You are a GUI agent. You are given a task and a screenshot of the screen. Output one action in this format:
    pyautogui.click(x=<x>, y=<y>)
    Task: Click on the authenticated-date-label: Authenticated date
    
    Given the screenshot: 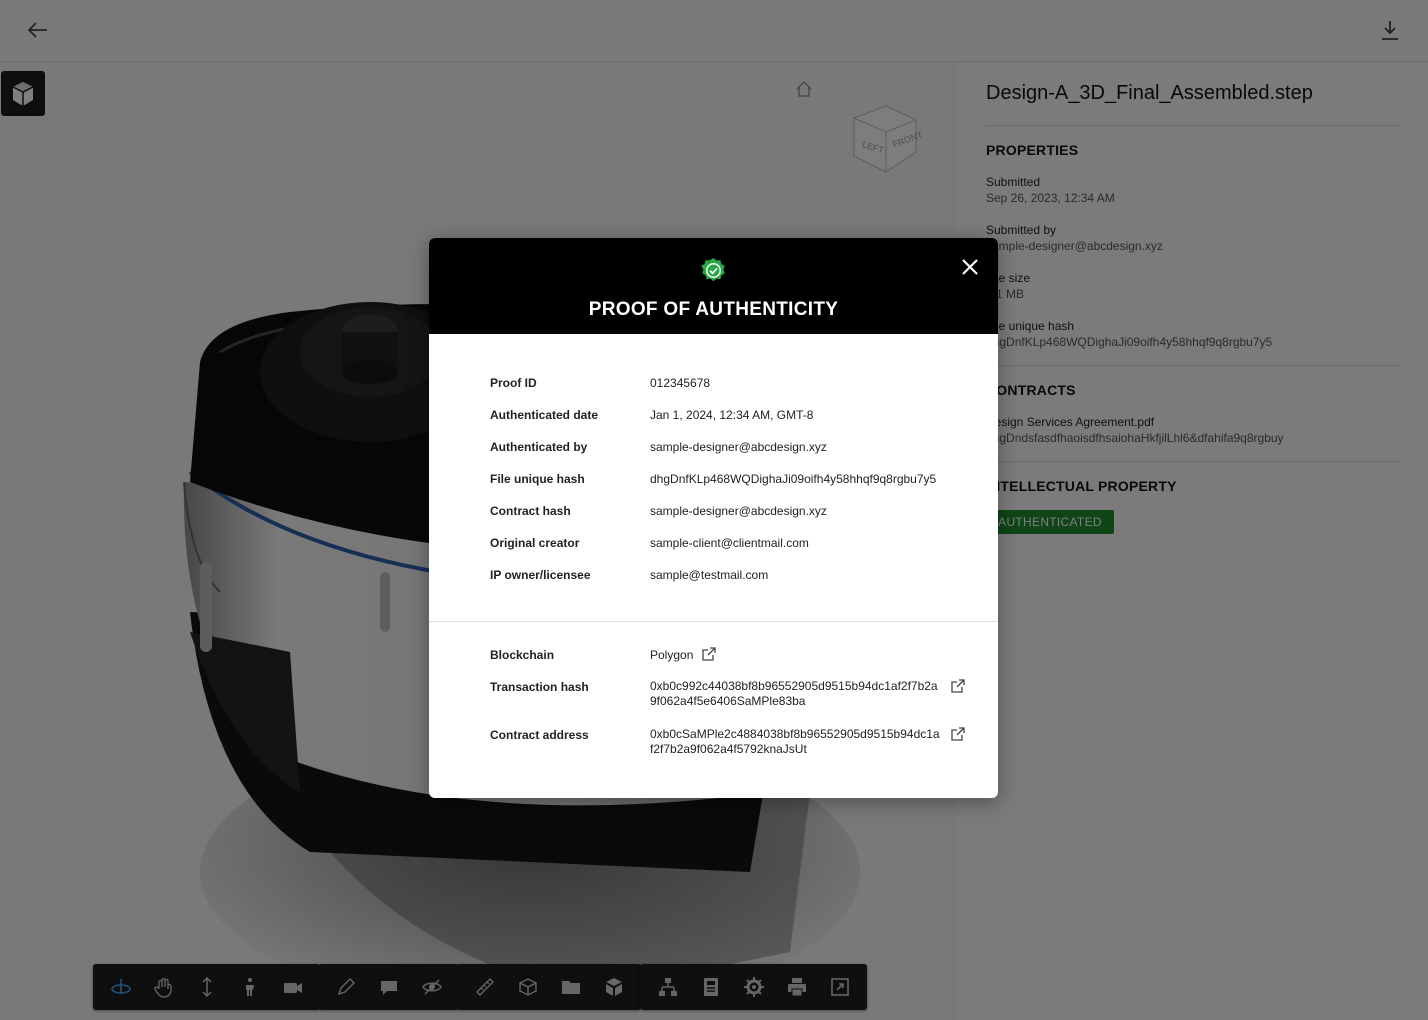 What is the action you would take?
    pyautogui.click(x=544, y=415)
    